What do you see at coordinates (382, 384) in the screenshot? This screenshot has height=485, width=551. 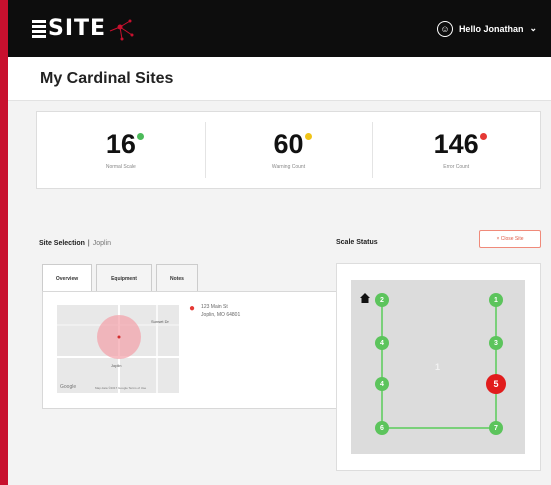 I see `scale-node-4b: 4` at bounding box center [382, 384].